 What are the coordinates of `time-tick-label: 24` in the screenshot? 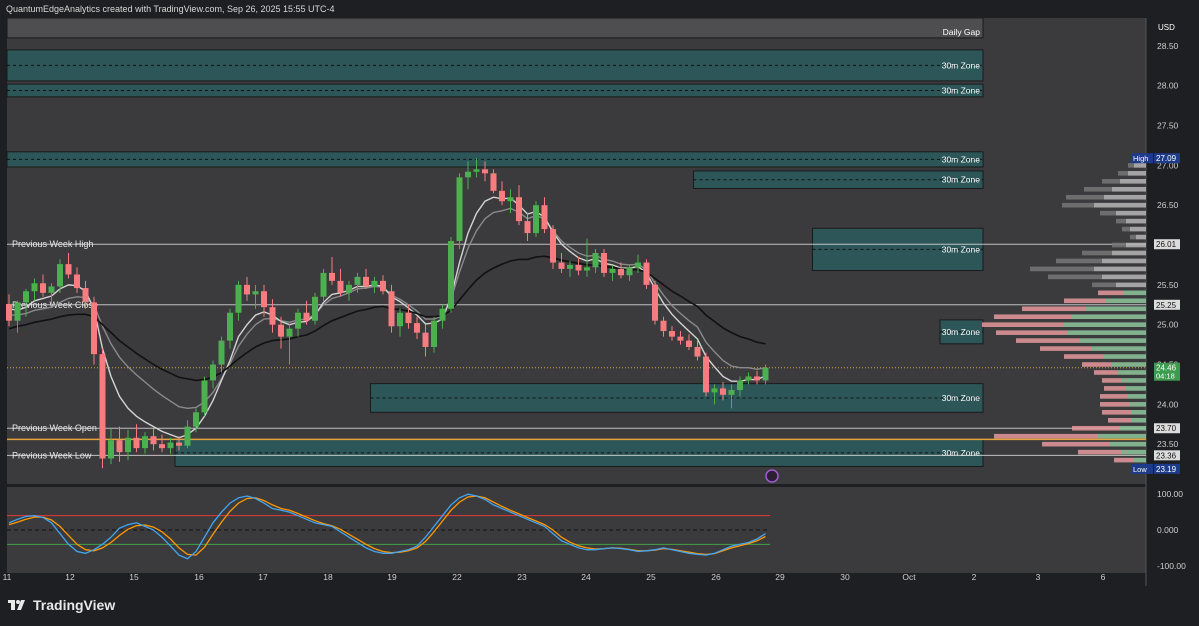 It's located at (586, 577).